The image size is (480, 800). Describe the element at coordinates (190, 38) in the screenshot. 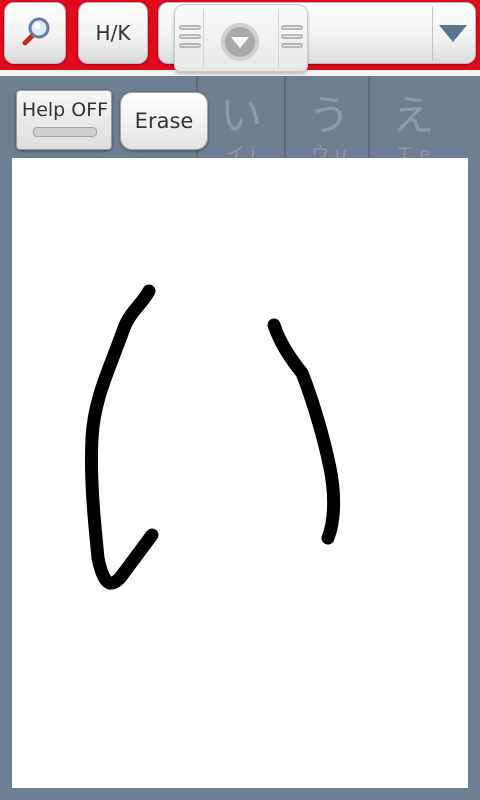

I see `grip-left-icon` at that location.